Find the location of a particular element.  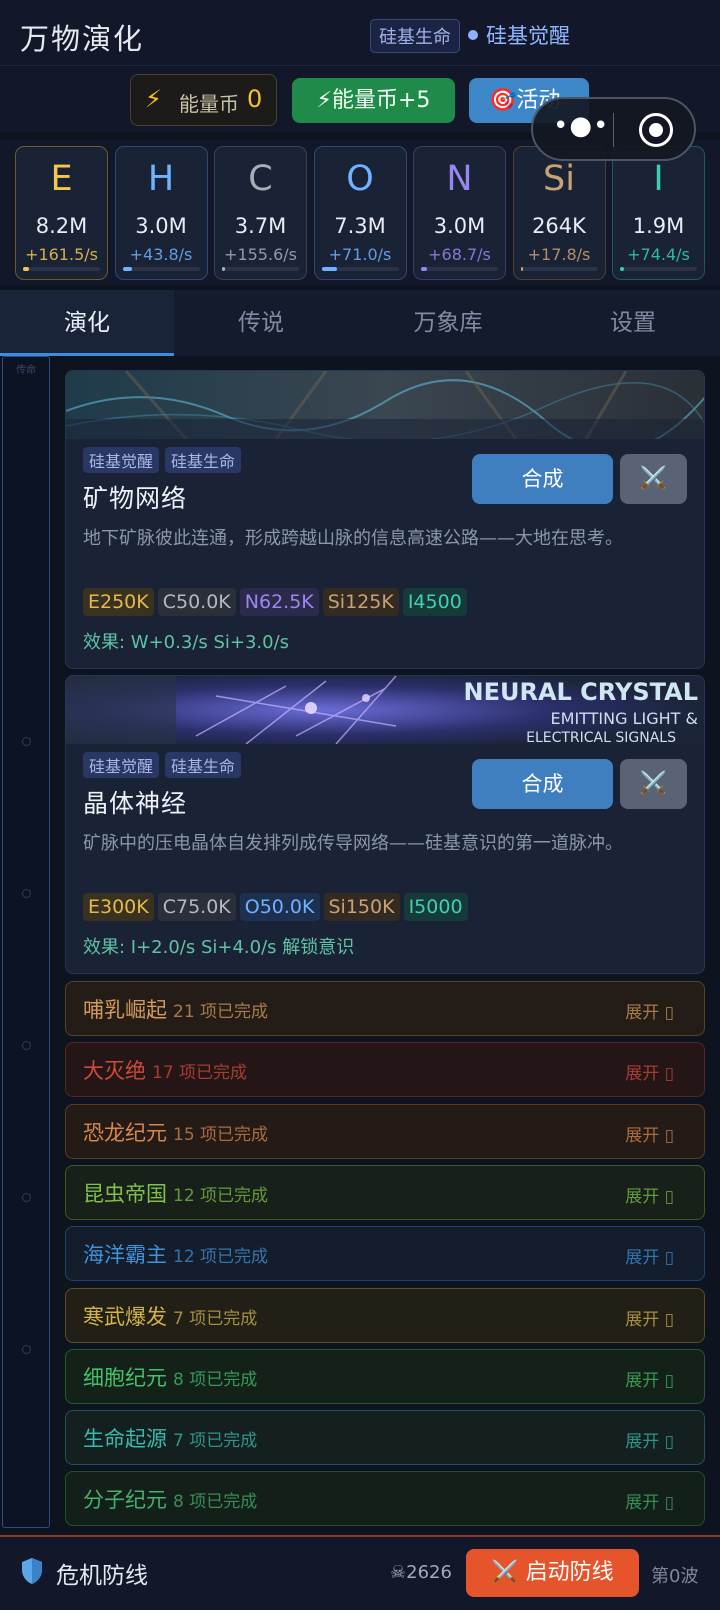

era-name: 大灭绝 is located at coordinates (114, 1071).